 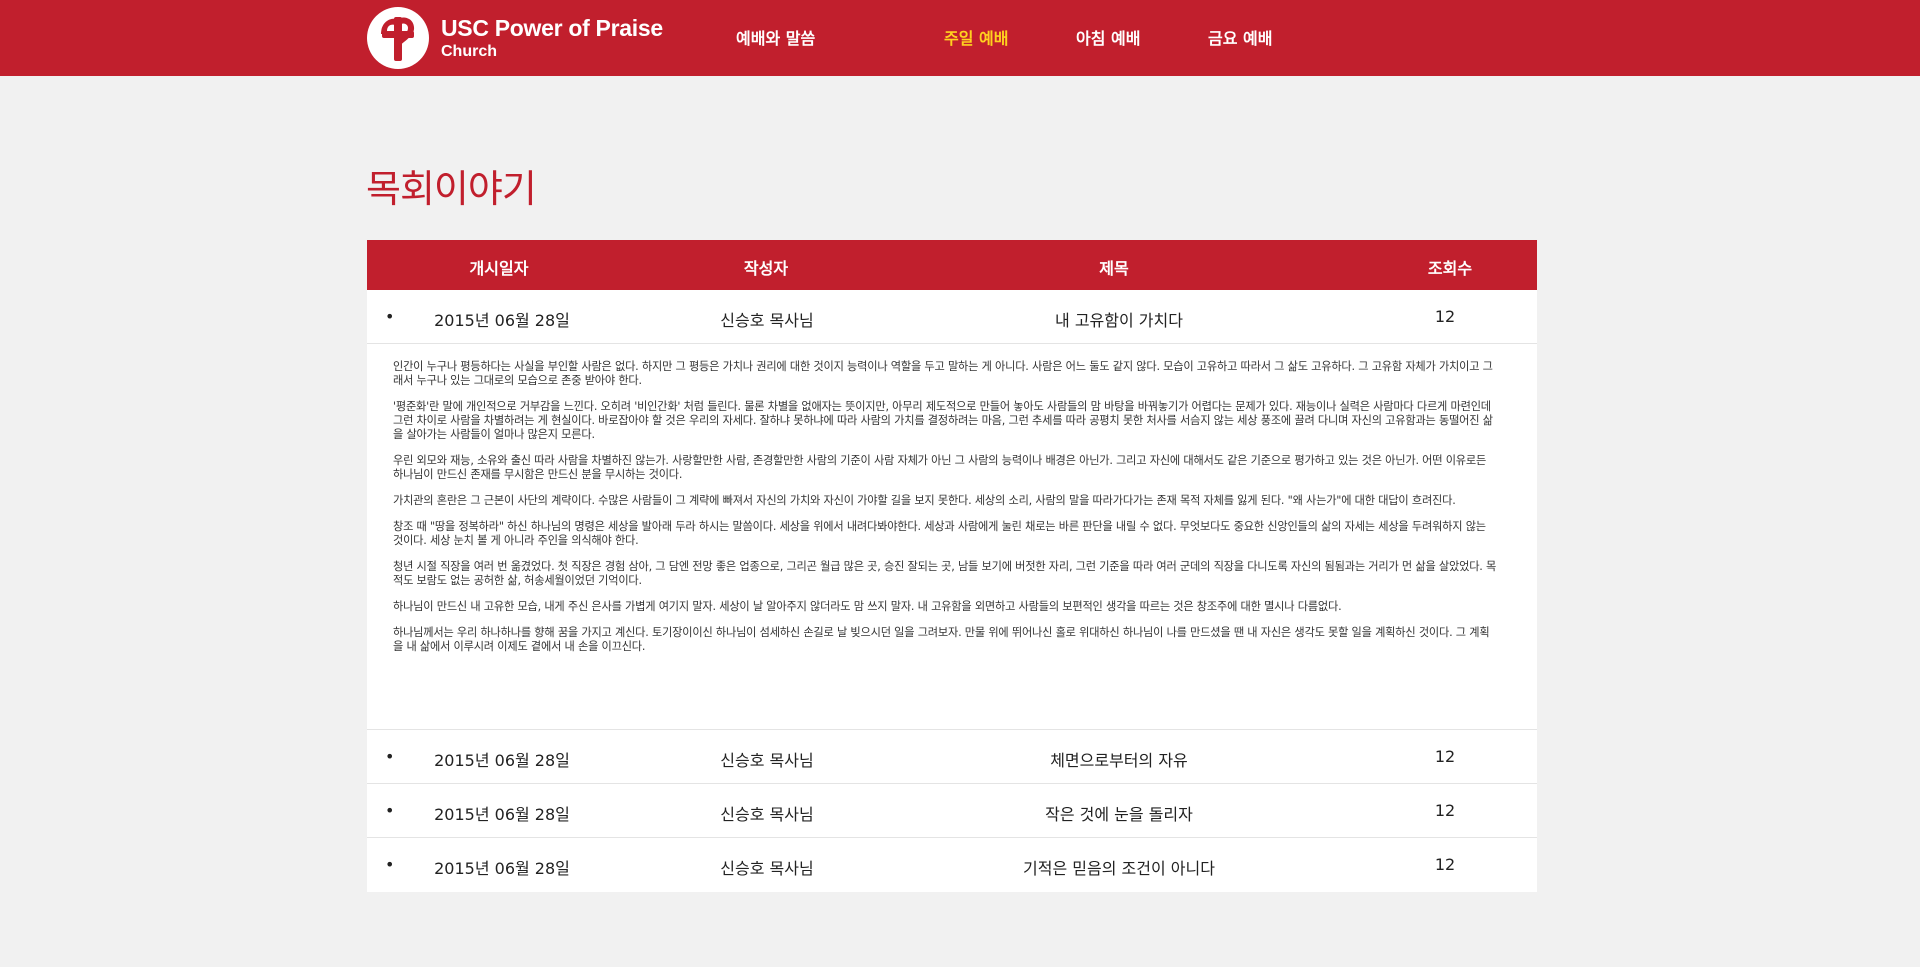 What do you see at coordinates (1240, 37) in the screenshot?
I see `nav-friday-service: 금요 예배` at bounding box center [1240, 37].